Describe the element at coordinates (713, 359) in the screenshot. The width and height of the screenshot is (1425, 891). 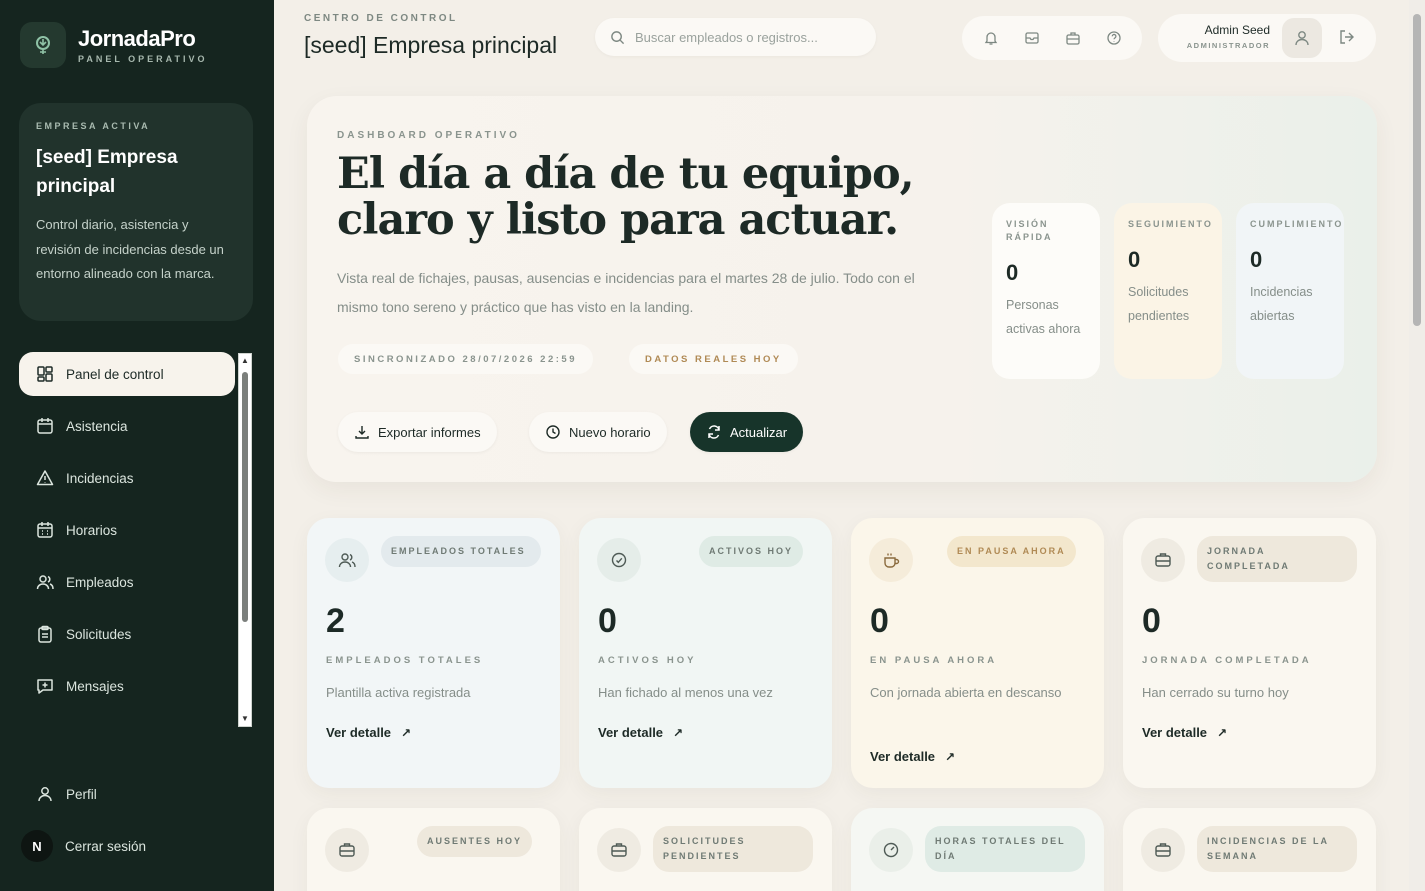
I see `real-data-chip: DATOS REALES HOY` at that location.